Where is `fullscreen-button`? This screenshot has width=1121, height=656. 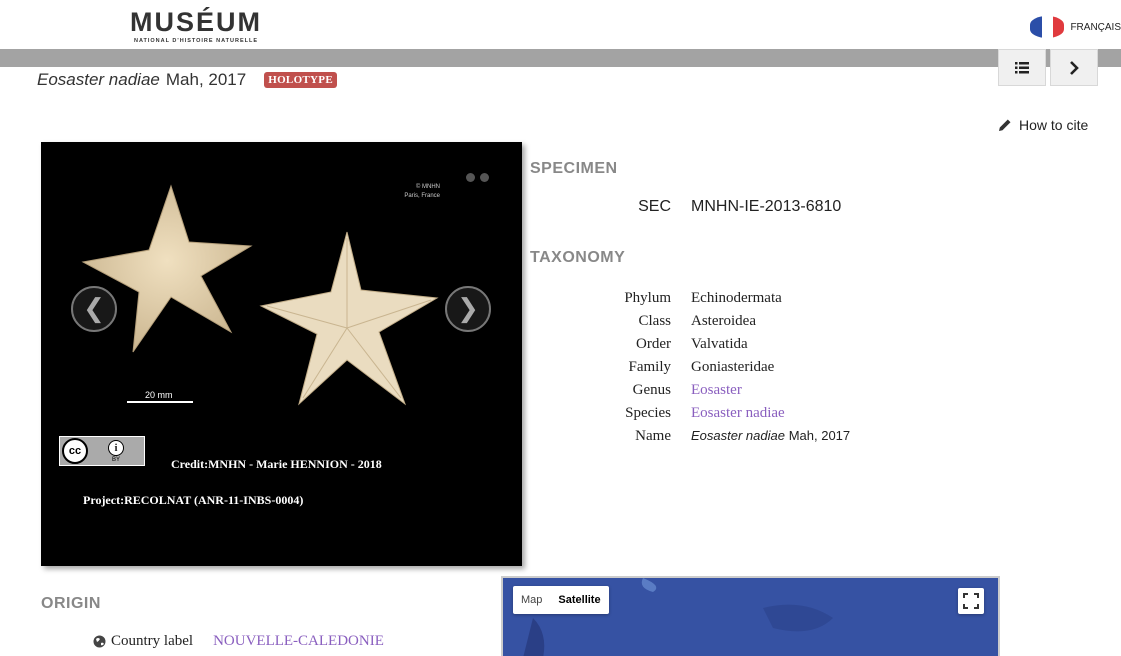
fullscreen-button is located at coordinates (971, 601).